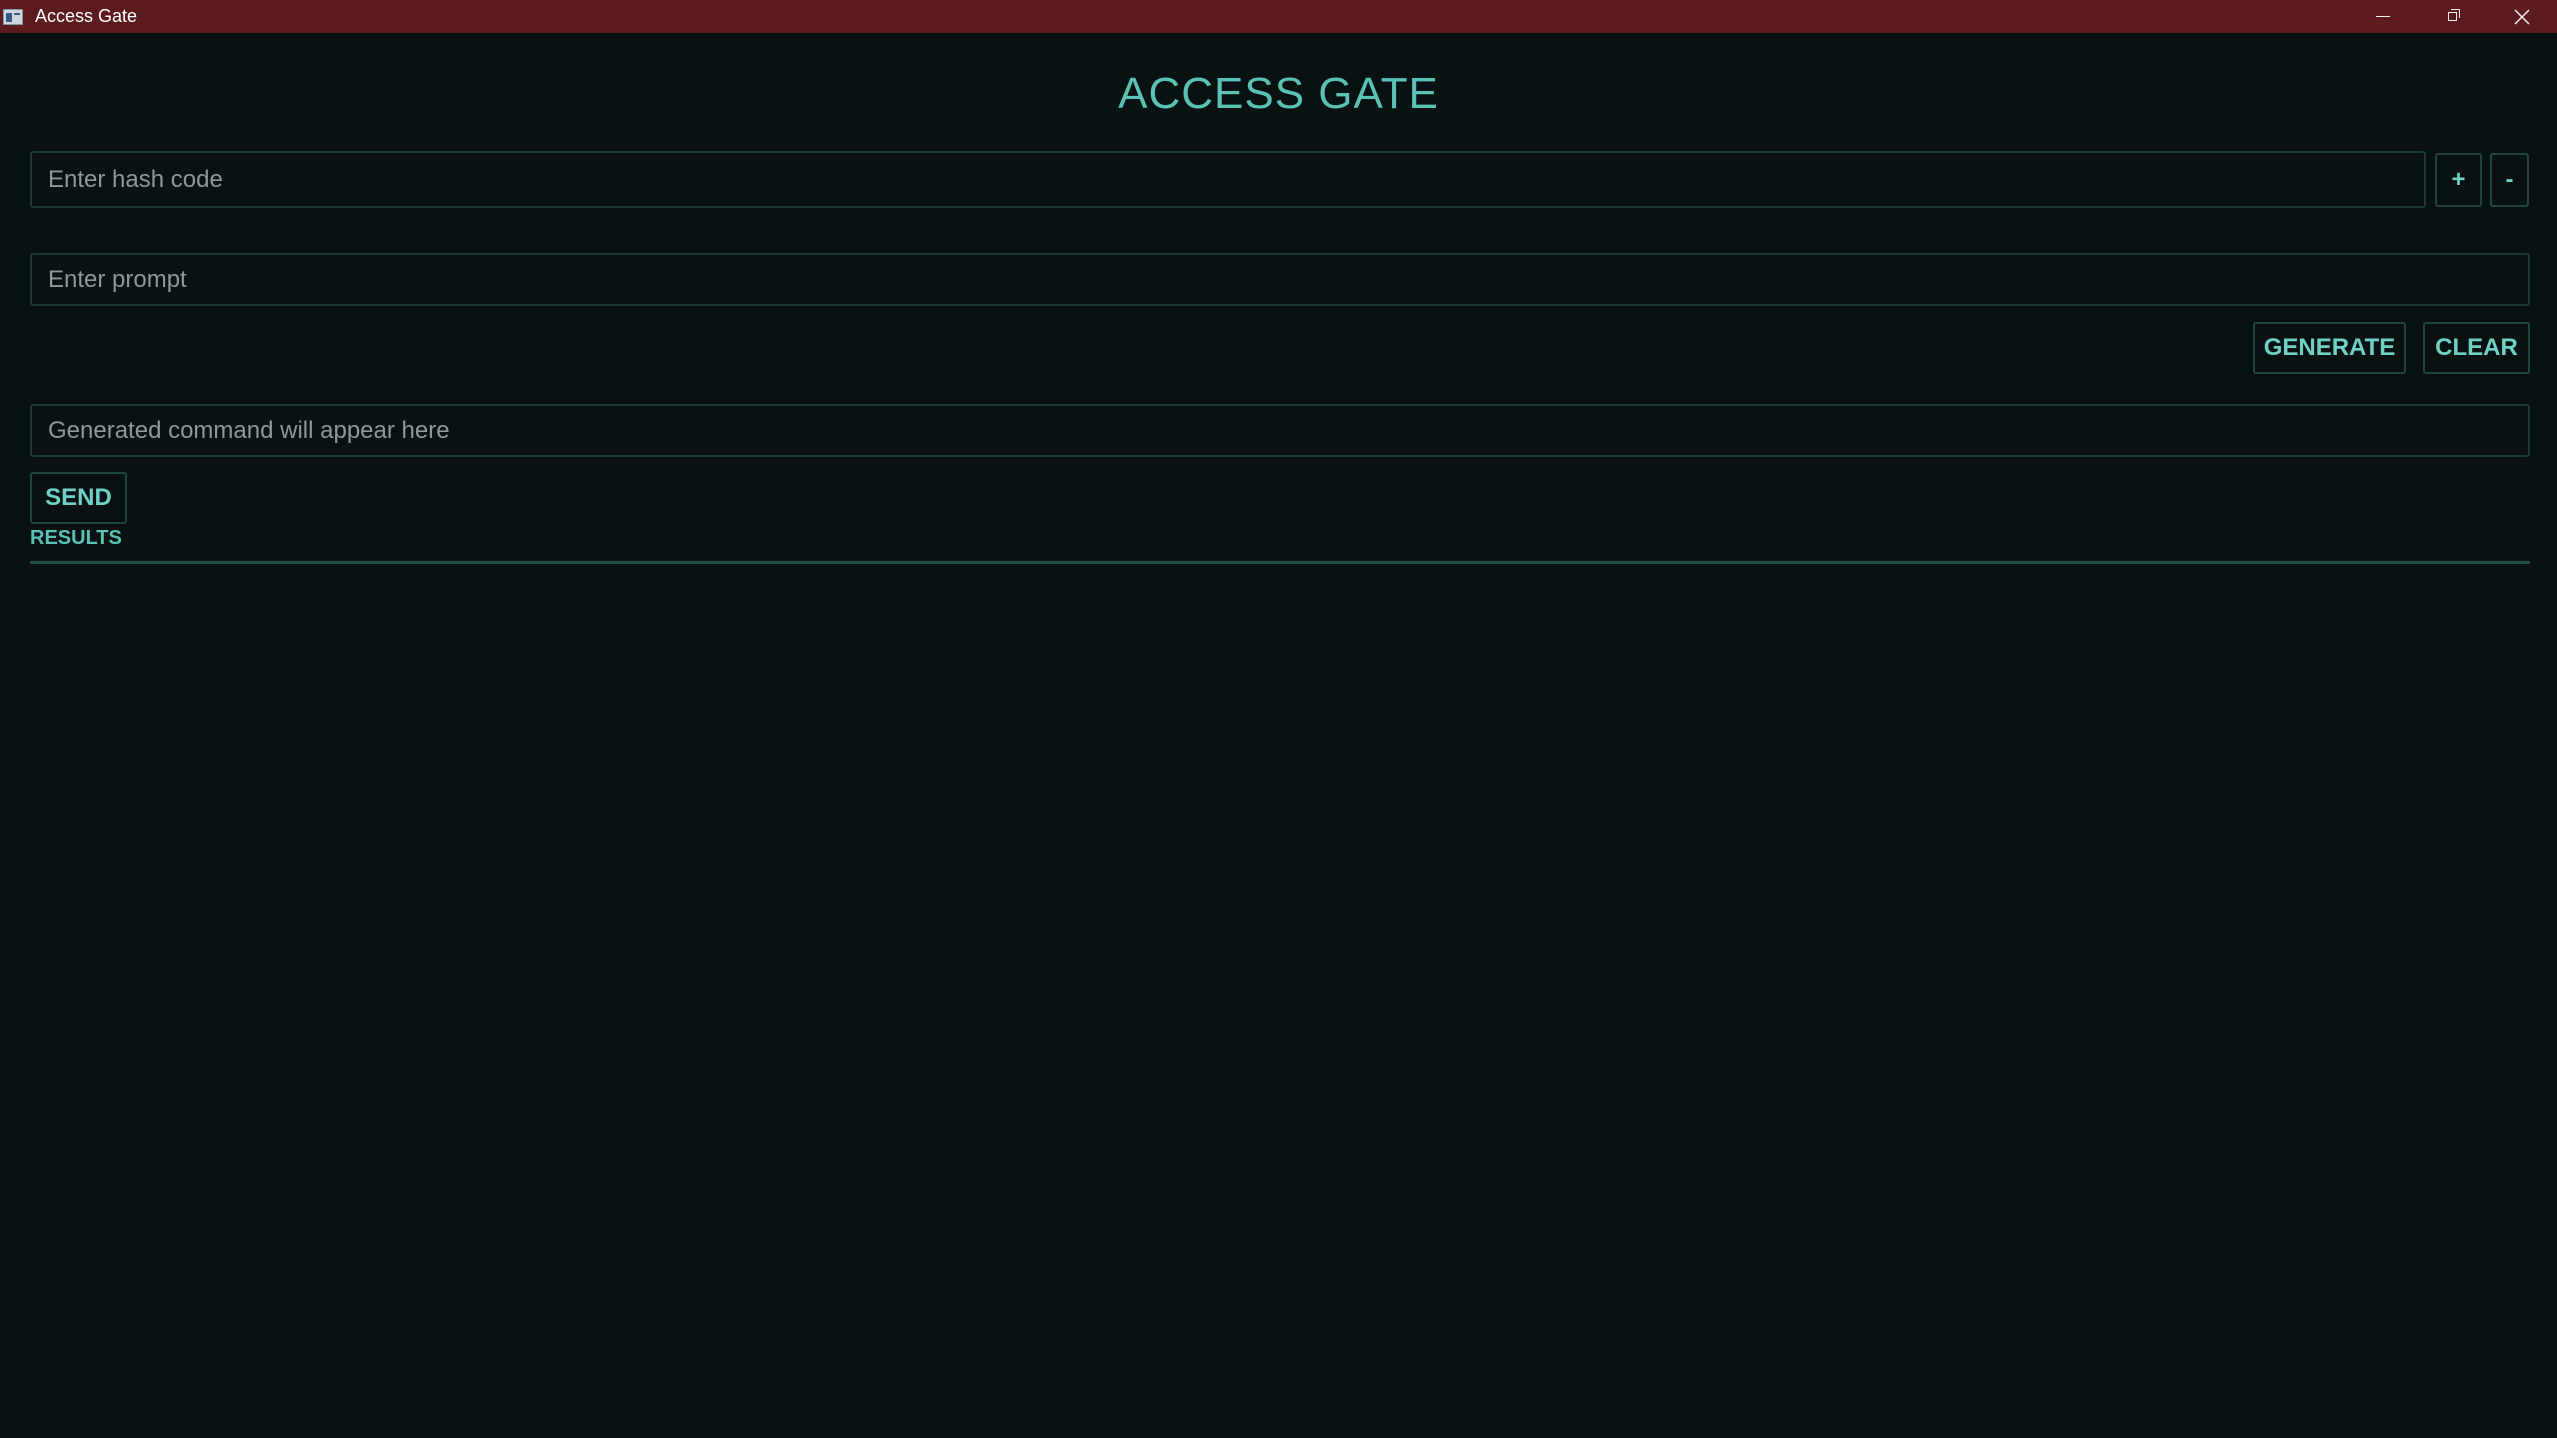  Describe the element at coordinates (2522, 16) in the screenshot. I see `close-icon` at that location.